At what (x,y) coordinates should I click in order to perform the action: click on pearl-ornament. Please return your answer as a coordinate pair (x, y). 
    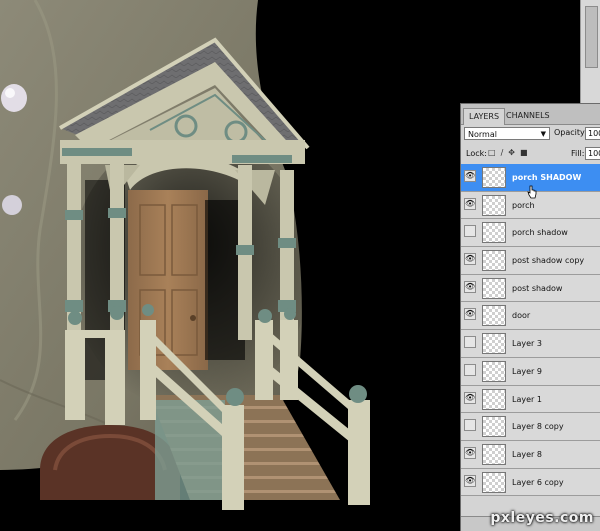
    Looking at the image, I should click on (14, 98).